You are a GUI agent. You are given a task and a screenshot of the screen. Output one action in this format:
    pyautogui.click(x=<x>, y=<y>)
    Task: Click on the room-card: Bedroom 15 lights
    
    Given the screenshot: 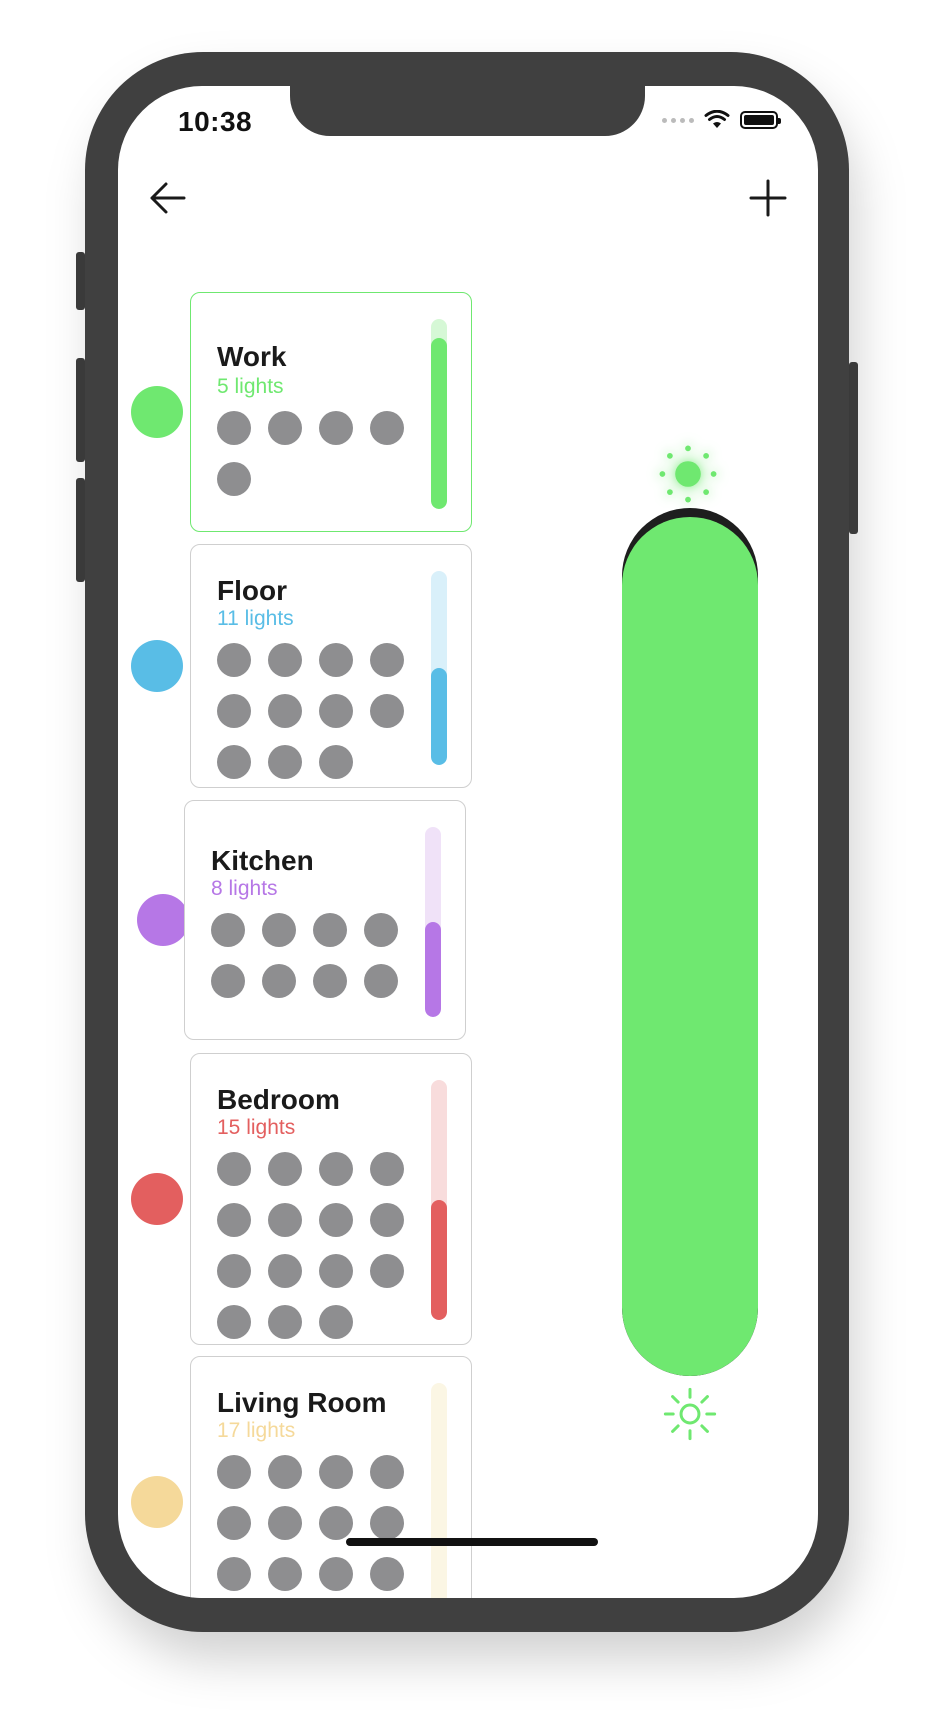 What is the action you would take?
    pyautogui.click(x=331, y=1199)
    